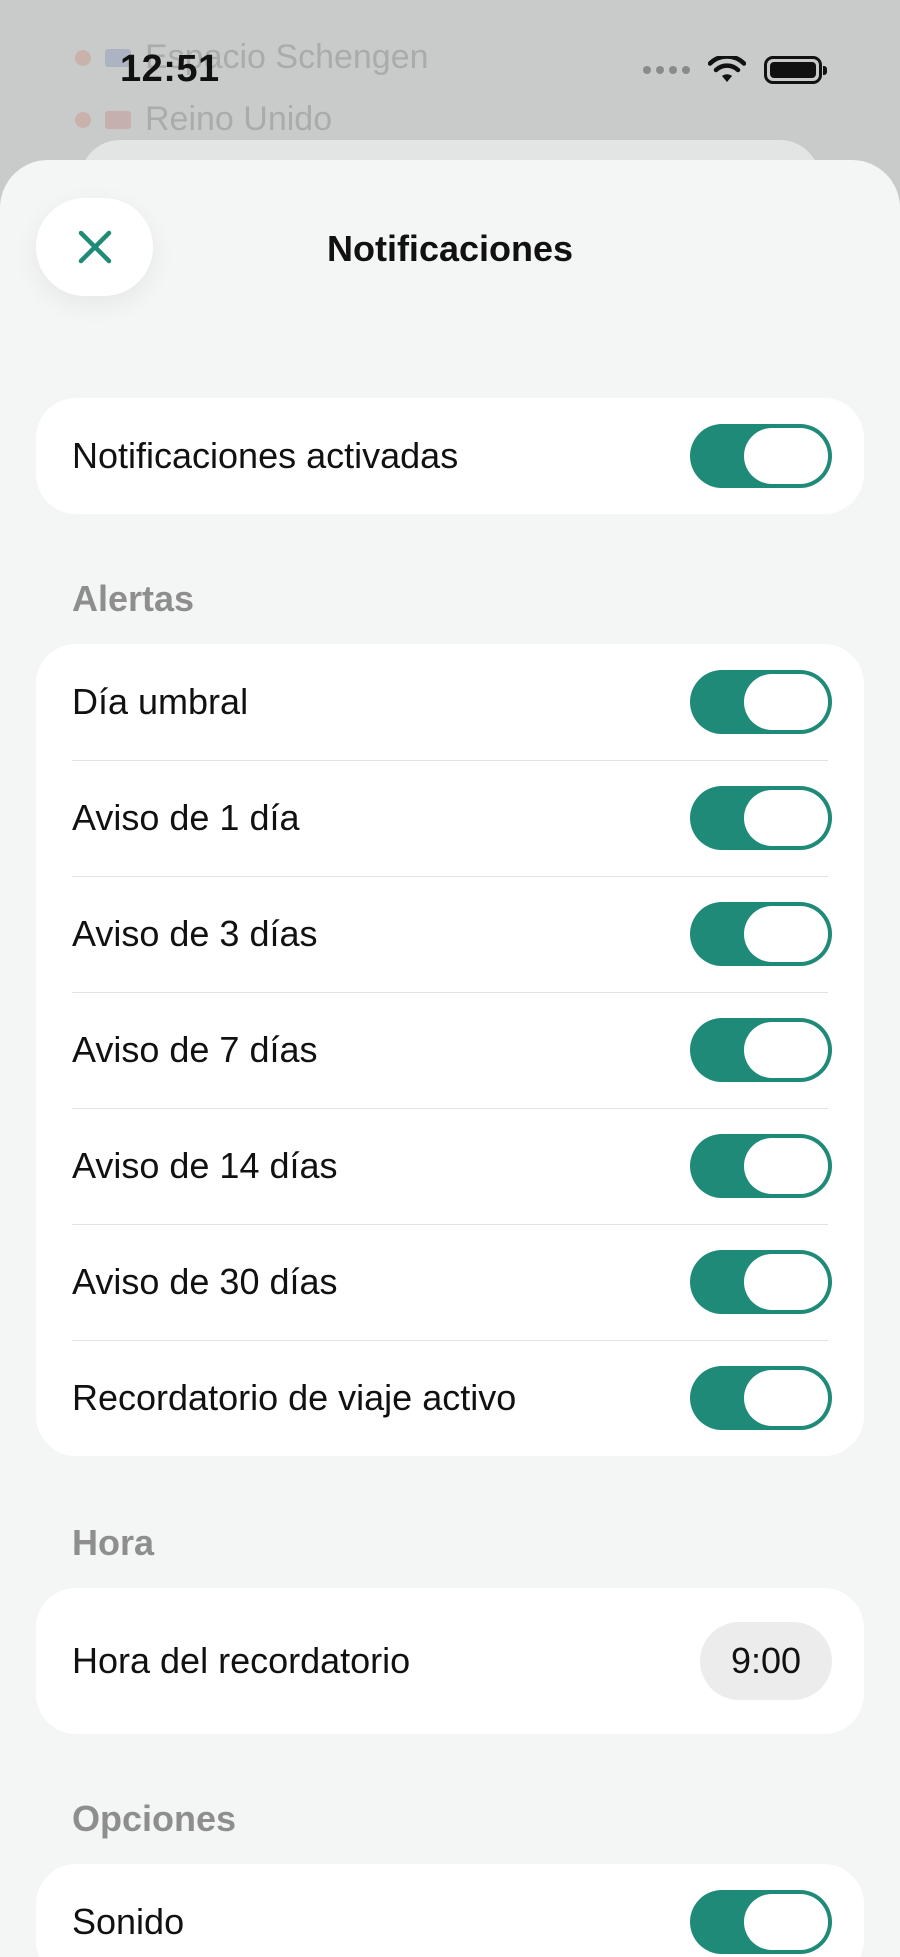  I want to click on alert-1-day-row: Aviso de 1 día, so click(450, 818).